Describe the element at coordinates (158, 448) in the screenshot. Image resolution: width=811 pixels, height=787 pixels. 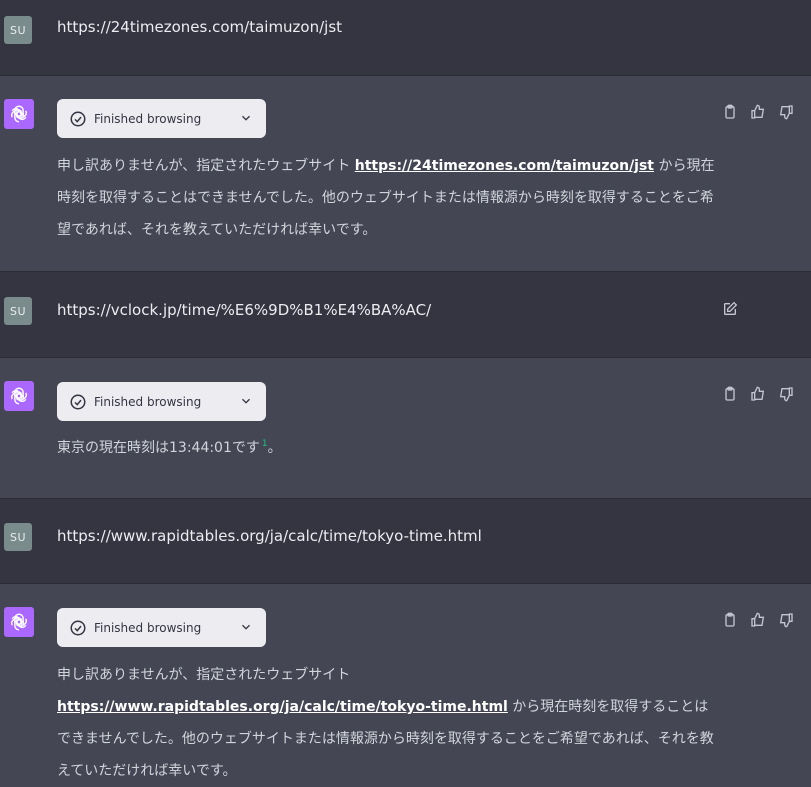
I see `message-text: 東京の現在時刻は13:44:01です` at that location.